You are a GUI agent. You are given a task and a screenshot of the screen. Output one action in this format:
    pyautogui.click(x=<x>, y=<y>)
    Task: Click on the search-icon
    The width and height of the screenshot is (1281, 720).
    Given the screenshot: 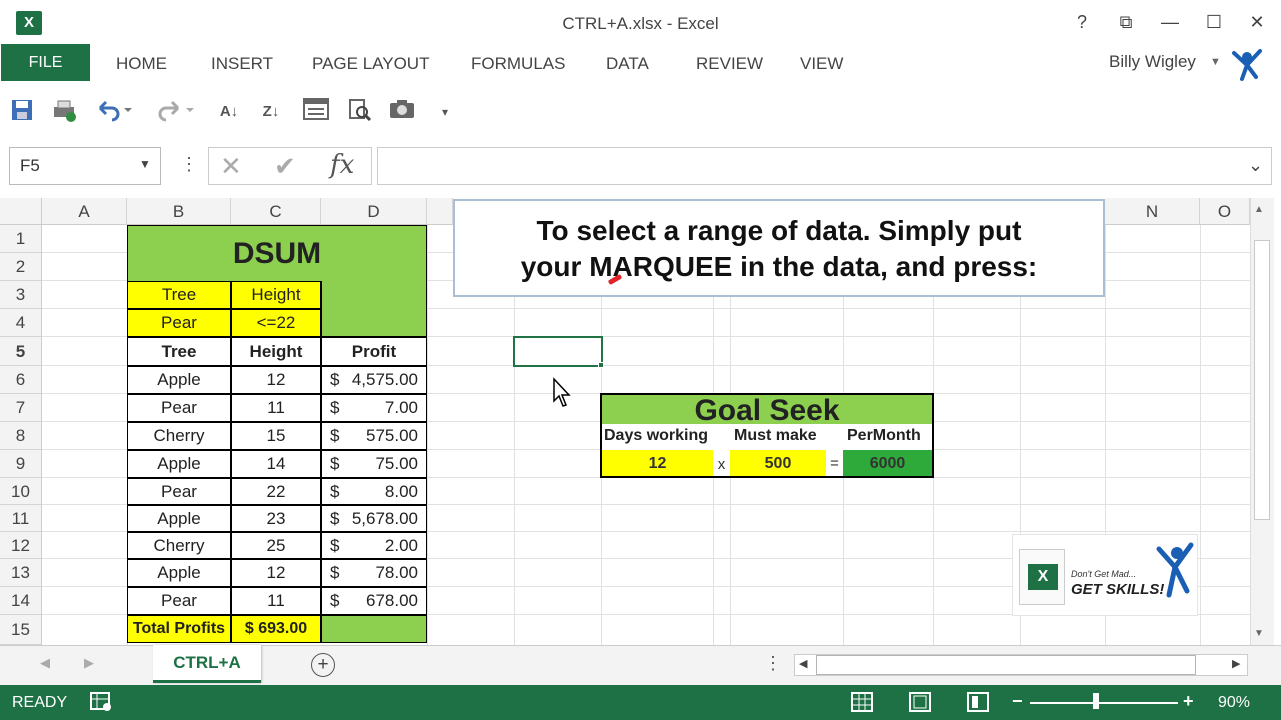 What is the action you would take?
    pyautogui.click(x=360, y=112)
    